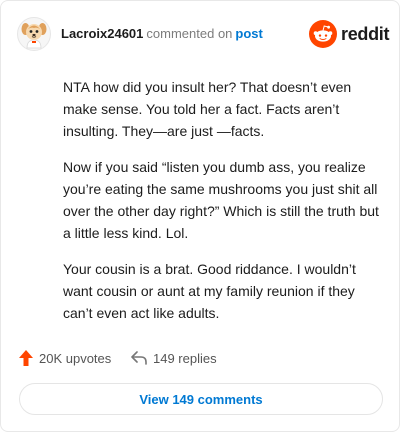 This screenshot has height=432, width=400. Describe the element at coordinates (248, 33) in the screenshot. I see `post-link: post` at that location.